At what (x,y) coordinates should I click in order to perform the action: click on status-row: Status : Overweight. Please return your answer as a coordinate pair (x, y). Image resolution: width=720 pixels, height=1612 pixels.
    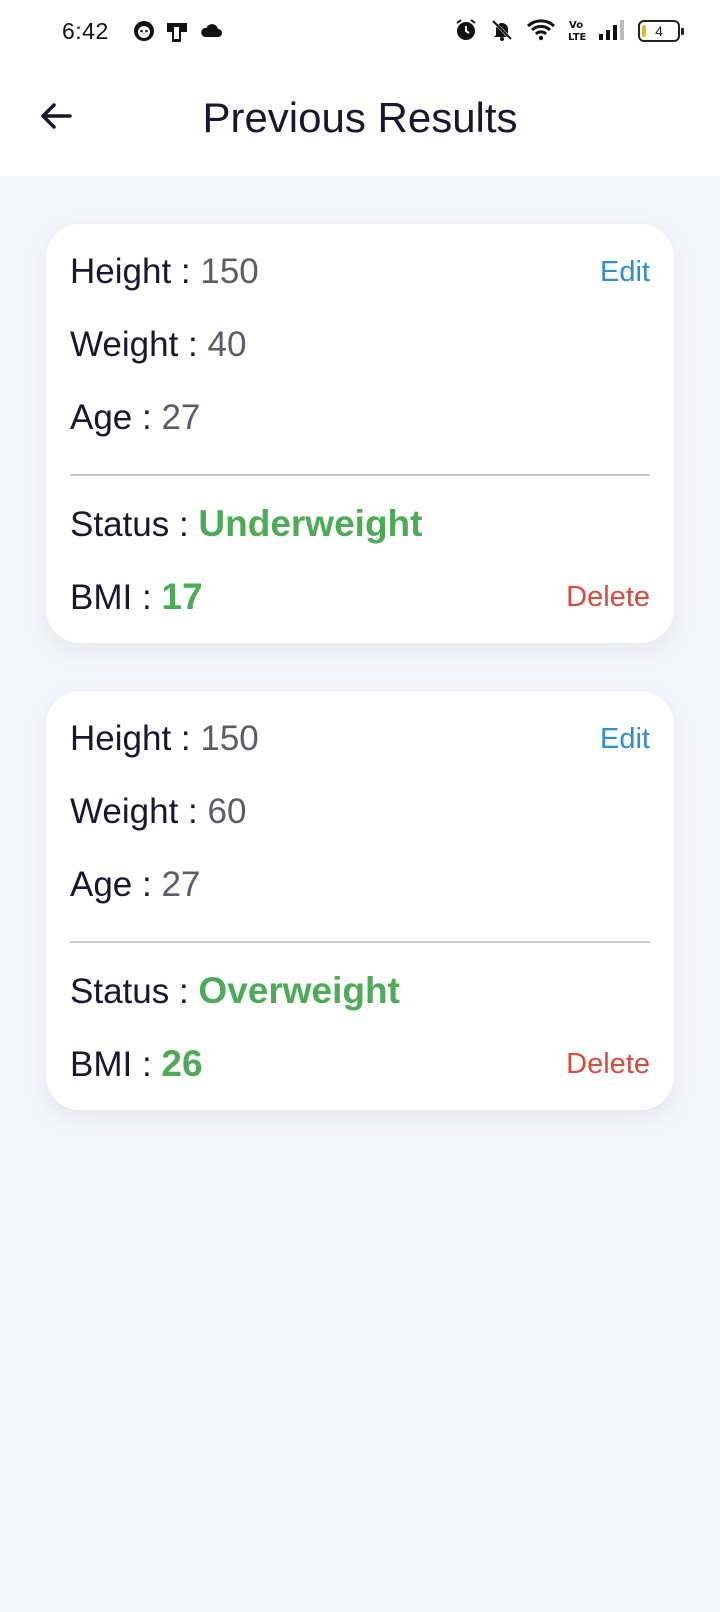
    Looking at the image, I should click on (360, 991).